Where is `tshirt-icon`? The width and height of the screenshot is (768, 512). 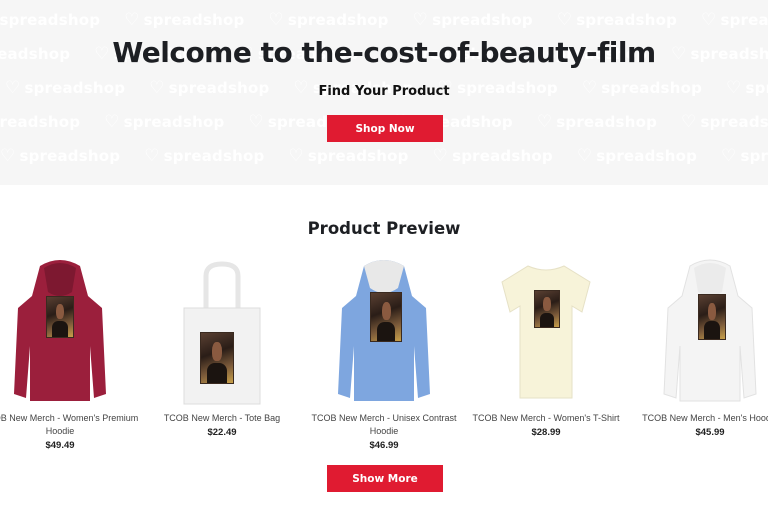
tshirt-icon is located at coordinates (546, 332).